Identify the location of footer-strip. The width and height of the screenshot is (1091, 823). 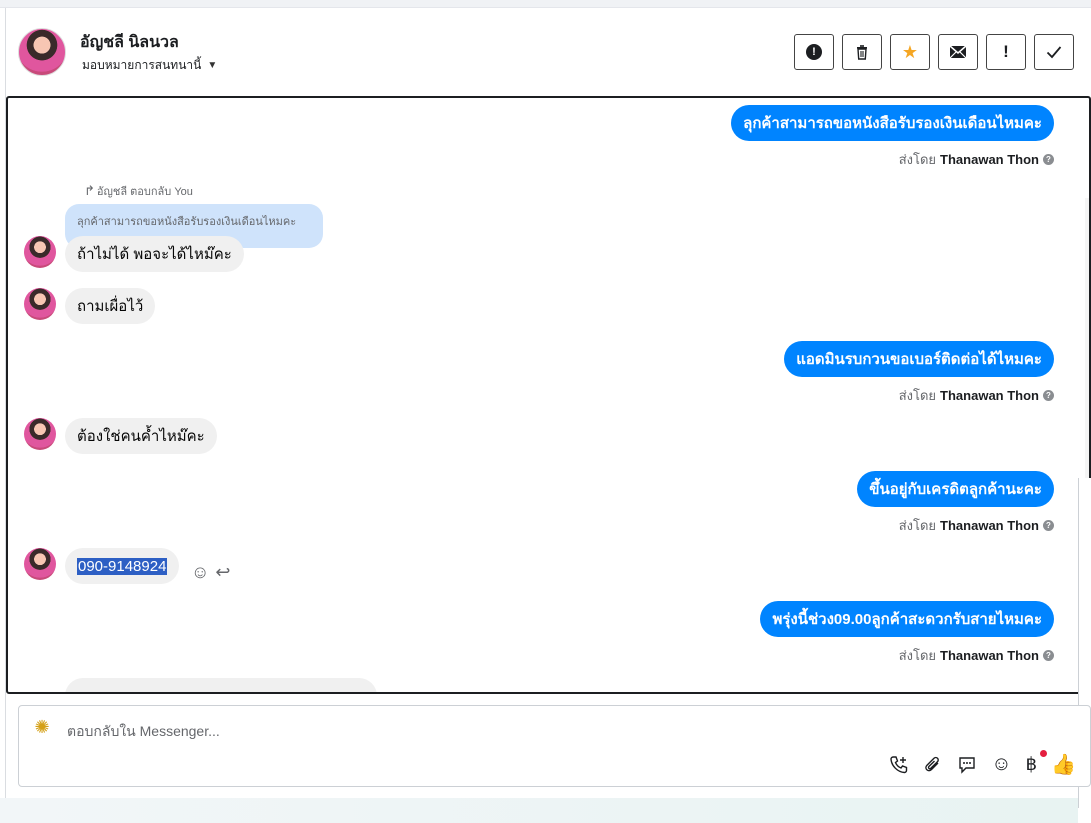
(539, 810).